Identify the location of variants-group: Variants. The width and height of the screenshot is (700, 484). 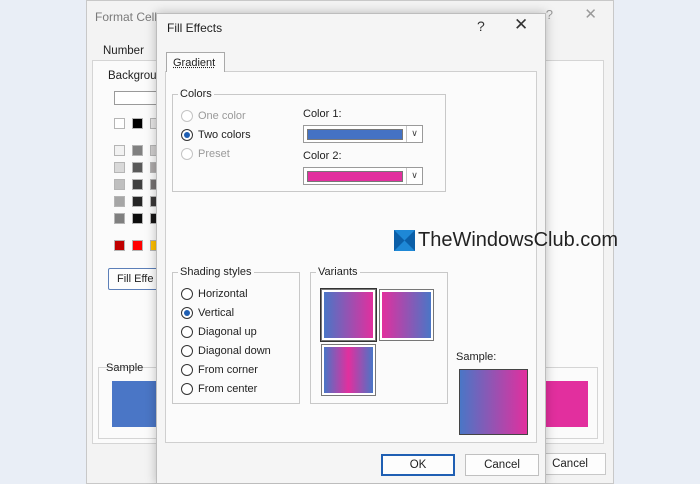
(379, 335).